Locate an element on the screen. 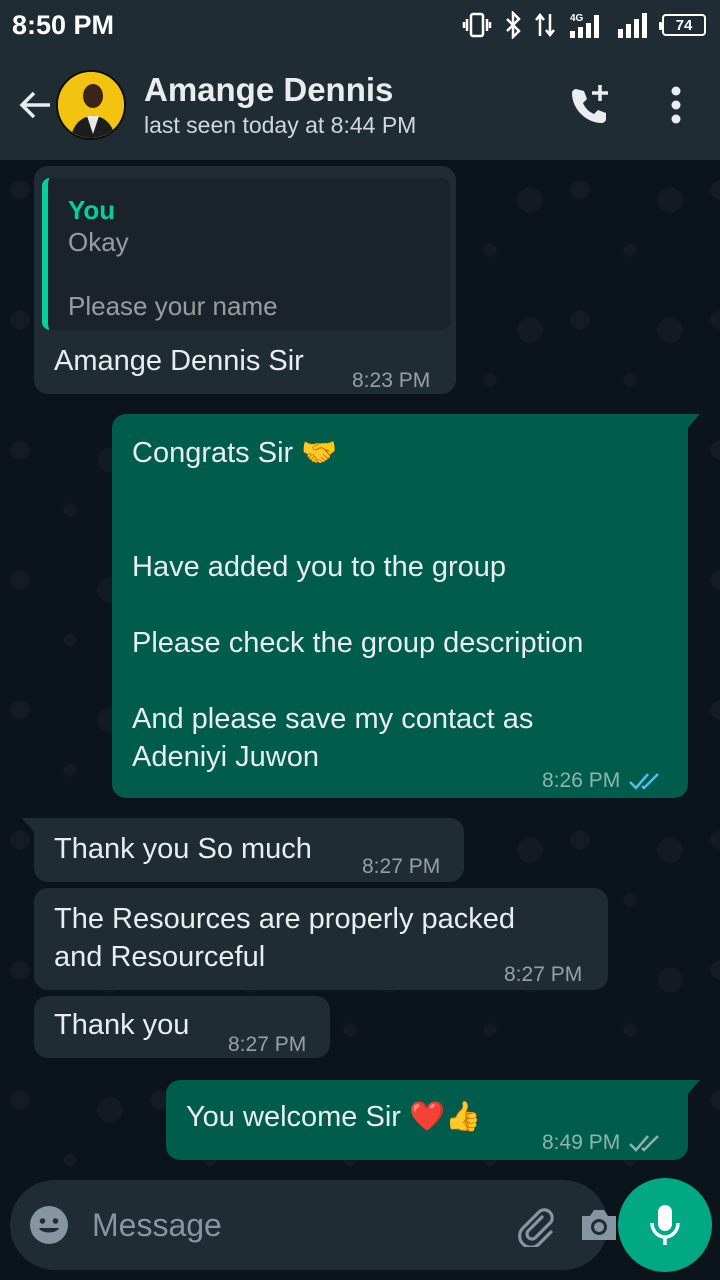  battery-indicator: 74 is located at coordinates (682, 25).